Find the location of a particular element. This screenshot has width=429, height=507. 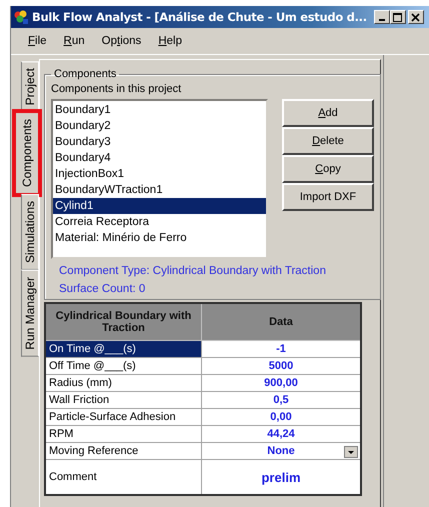

menu-item: Help is located at coordinates (170, 41).